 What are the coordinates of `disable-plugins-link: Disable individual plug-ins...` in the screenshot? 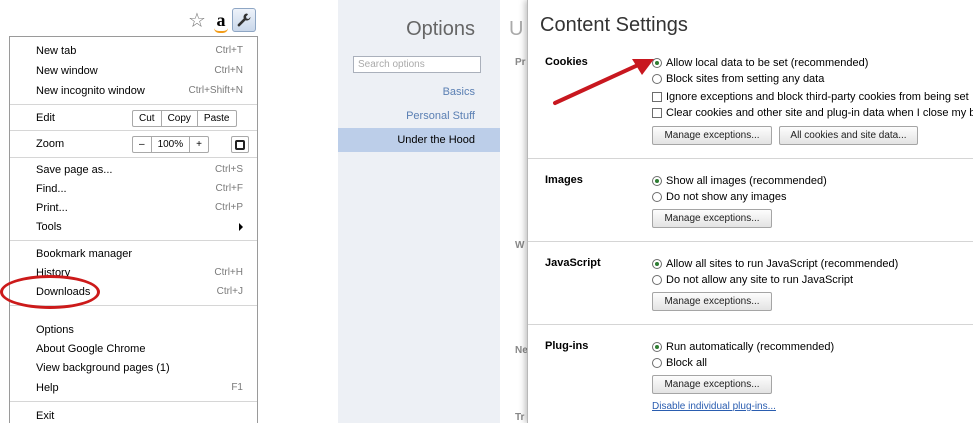 It's located at (714, 406).